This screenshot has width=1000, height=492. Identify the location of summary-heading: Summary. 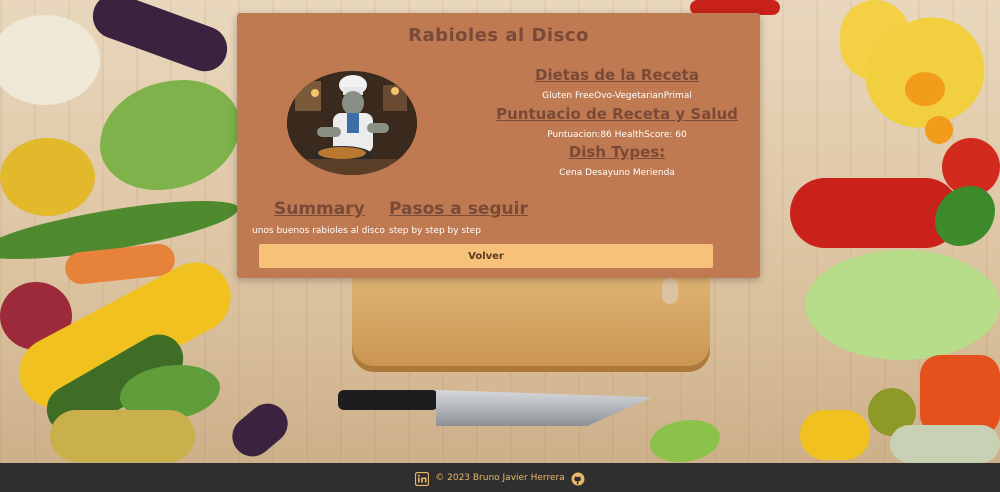
(319, 209).